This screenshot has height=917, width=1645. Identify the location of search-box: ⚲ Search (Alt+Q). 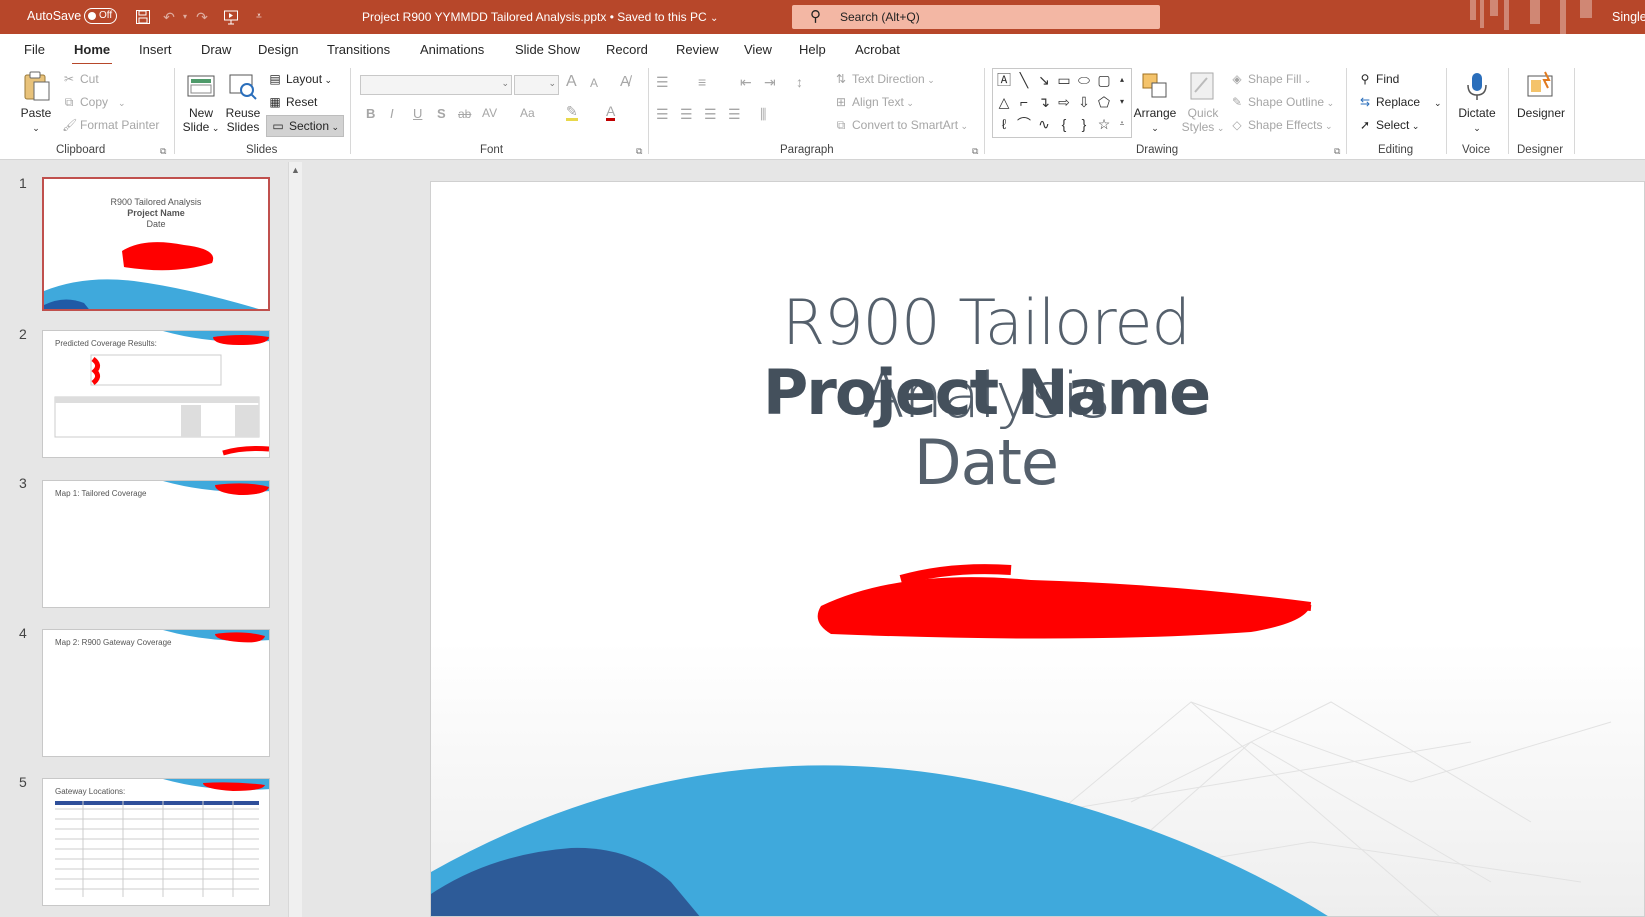
(976, 17).